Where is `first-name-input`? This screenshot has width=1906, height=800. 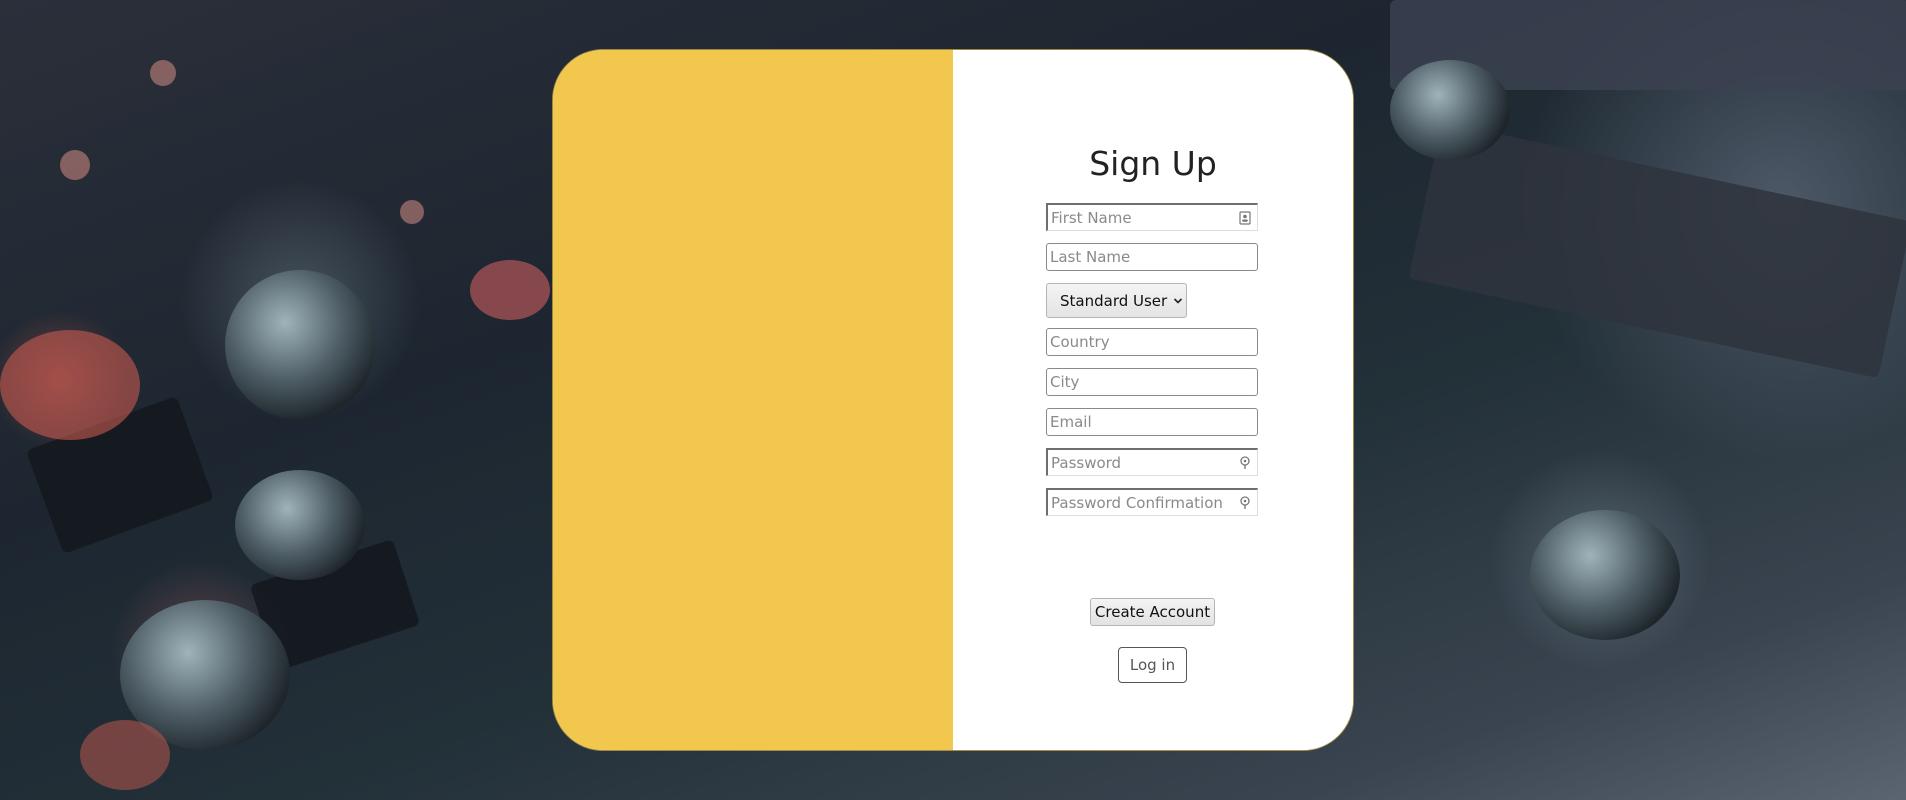
first-name-input is located at coordinates (1152, 217).